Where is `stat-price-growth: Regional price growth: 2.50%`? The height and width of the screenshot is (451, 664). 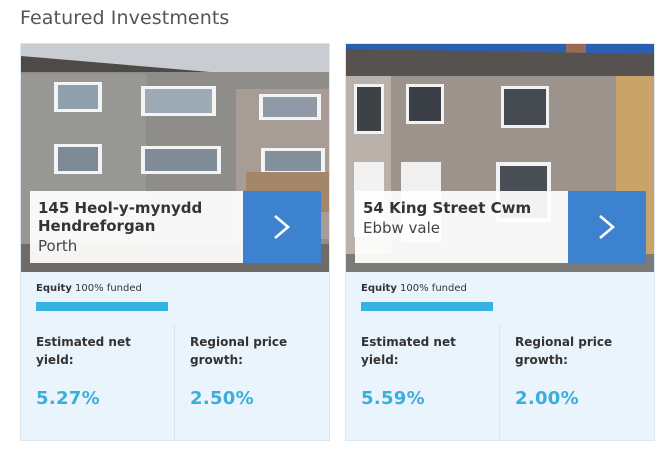
stat-price-growth: Regional price growth: 2.50% is located at coordinates (252, 382).